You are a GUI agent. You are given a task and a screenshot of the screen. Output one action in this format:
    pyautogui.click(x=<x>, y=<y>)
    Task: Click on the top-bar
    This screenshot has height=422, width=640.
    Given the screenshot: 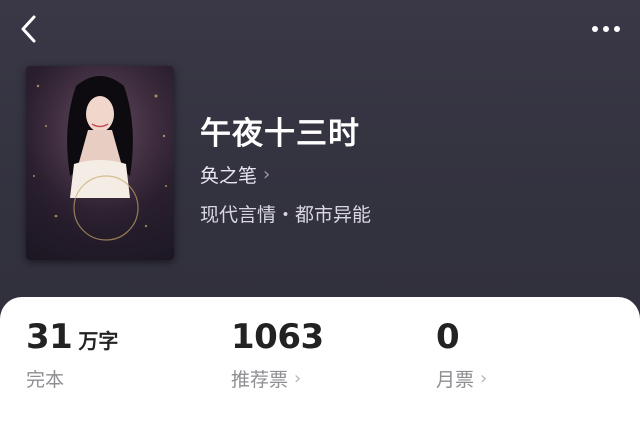 What is the action you would take?
    pyautogui.click(x=320, y=30)
    